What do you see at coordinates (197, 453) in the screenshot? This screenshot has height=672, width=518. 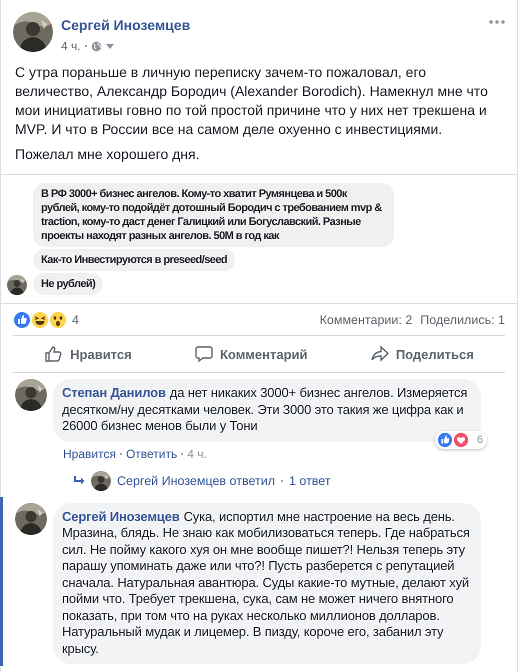 I see `comment-time: 4 ч.` at bounding box center [197, 453].